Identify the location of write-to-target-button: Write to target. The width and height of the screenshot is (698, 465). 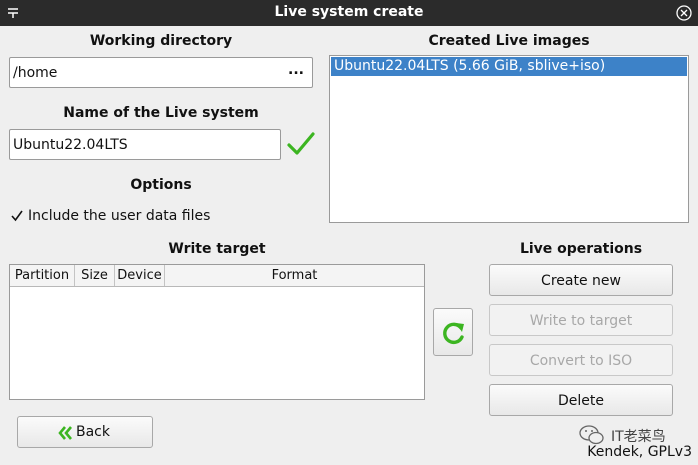
(581, 320).